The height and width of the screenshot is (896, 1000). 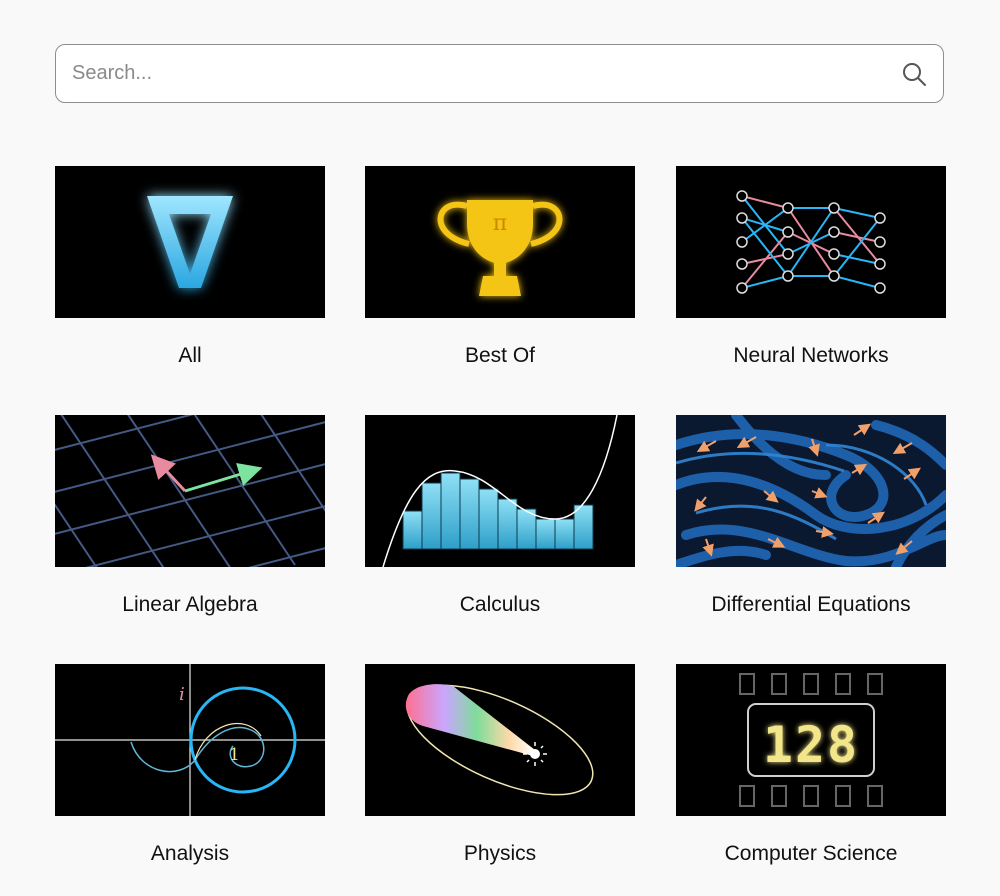 I want to click on topic-label: Differential Equations, so click(x=811, y=604).